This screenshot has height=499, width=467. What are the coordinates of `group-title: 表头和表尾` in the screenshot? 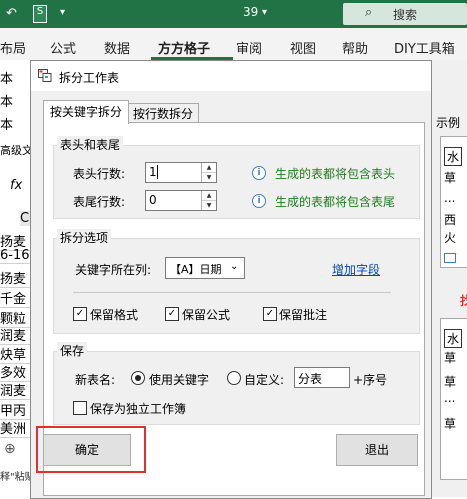 It's located at (90, 144).